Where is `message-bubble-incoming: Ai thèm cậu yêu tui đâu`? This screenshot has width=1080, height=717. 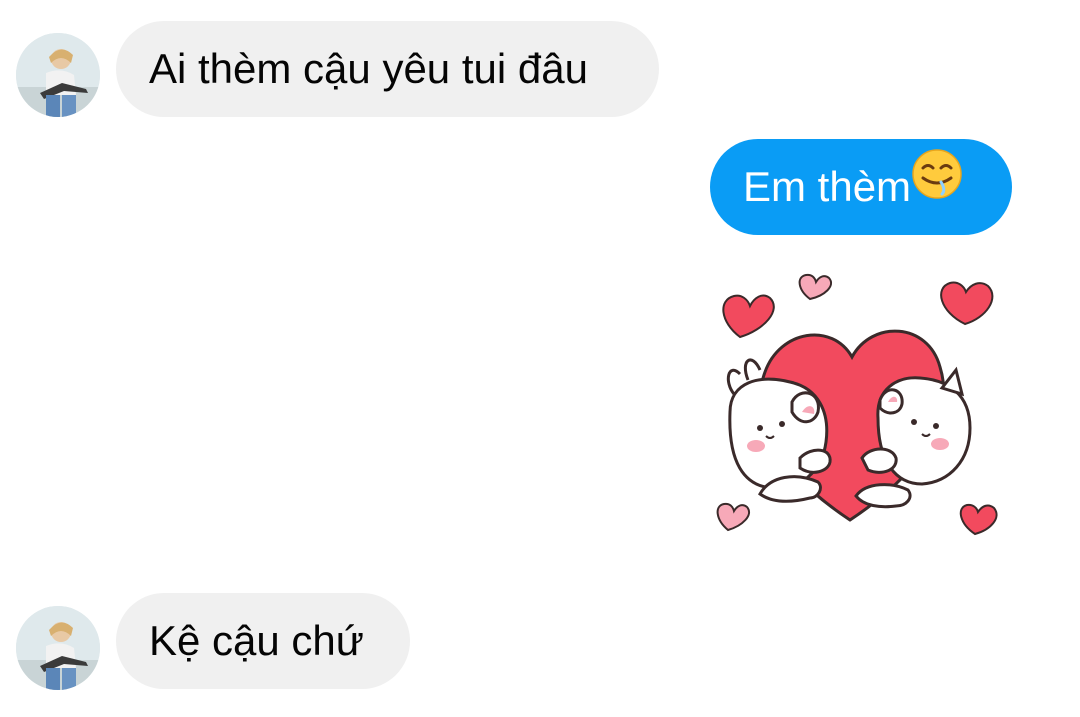 message-bubble-incoming: Ai thèm cậu yêu tui đâu is located at coordinates (387, 69).